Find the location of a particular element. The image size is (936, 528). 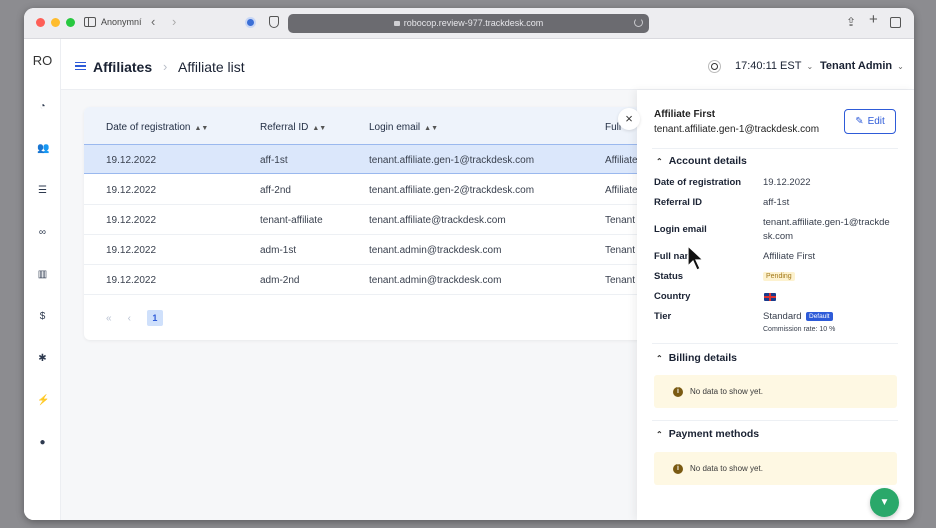

shield-icon is located at coordinates (274, 22).